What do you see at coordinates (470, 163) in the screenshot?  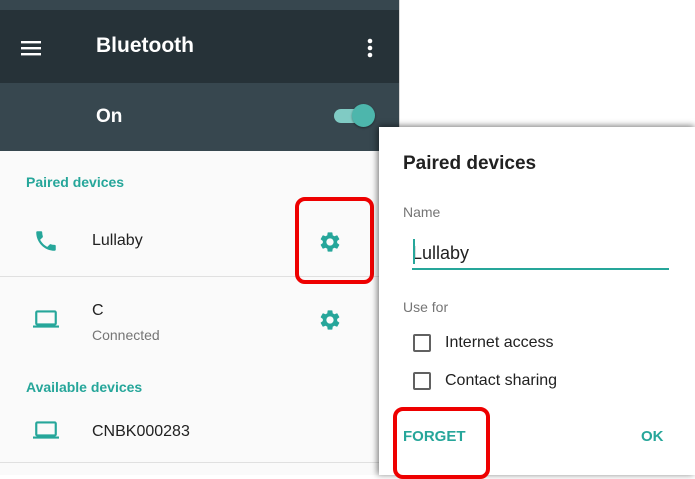 I see `dialog-title: Paired devices` at bounding box center [470, 163].